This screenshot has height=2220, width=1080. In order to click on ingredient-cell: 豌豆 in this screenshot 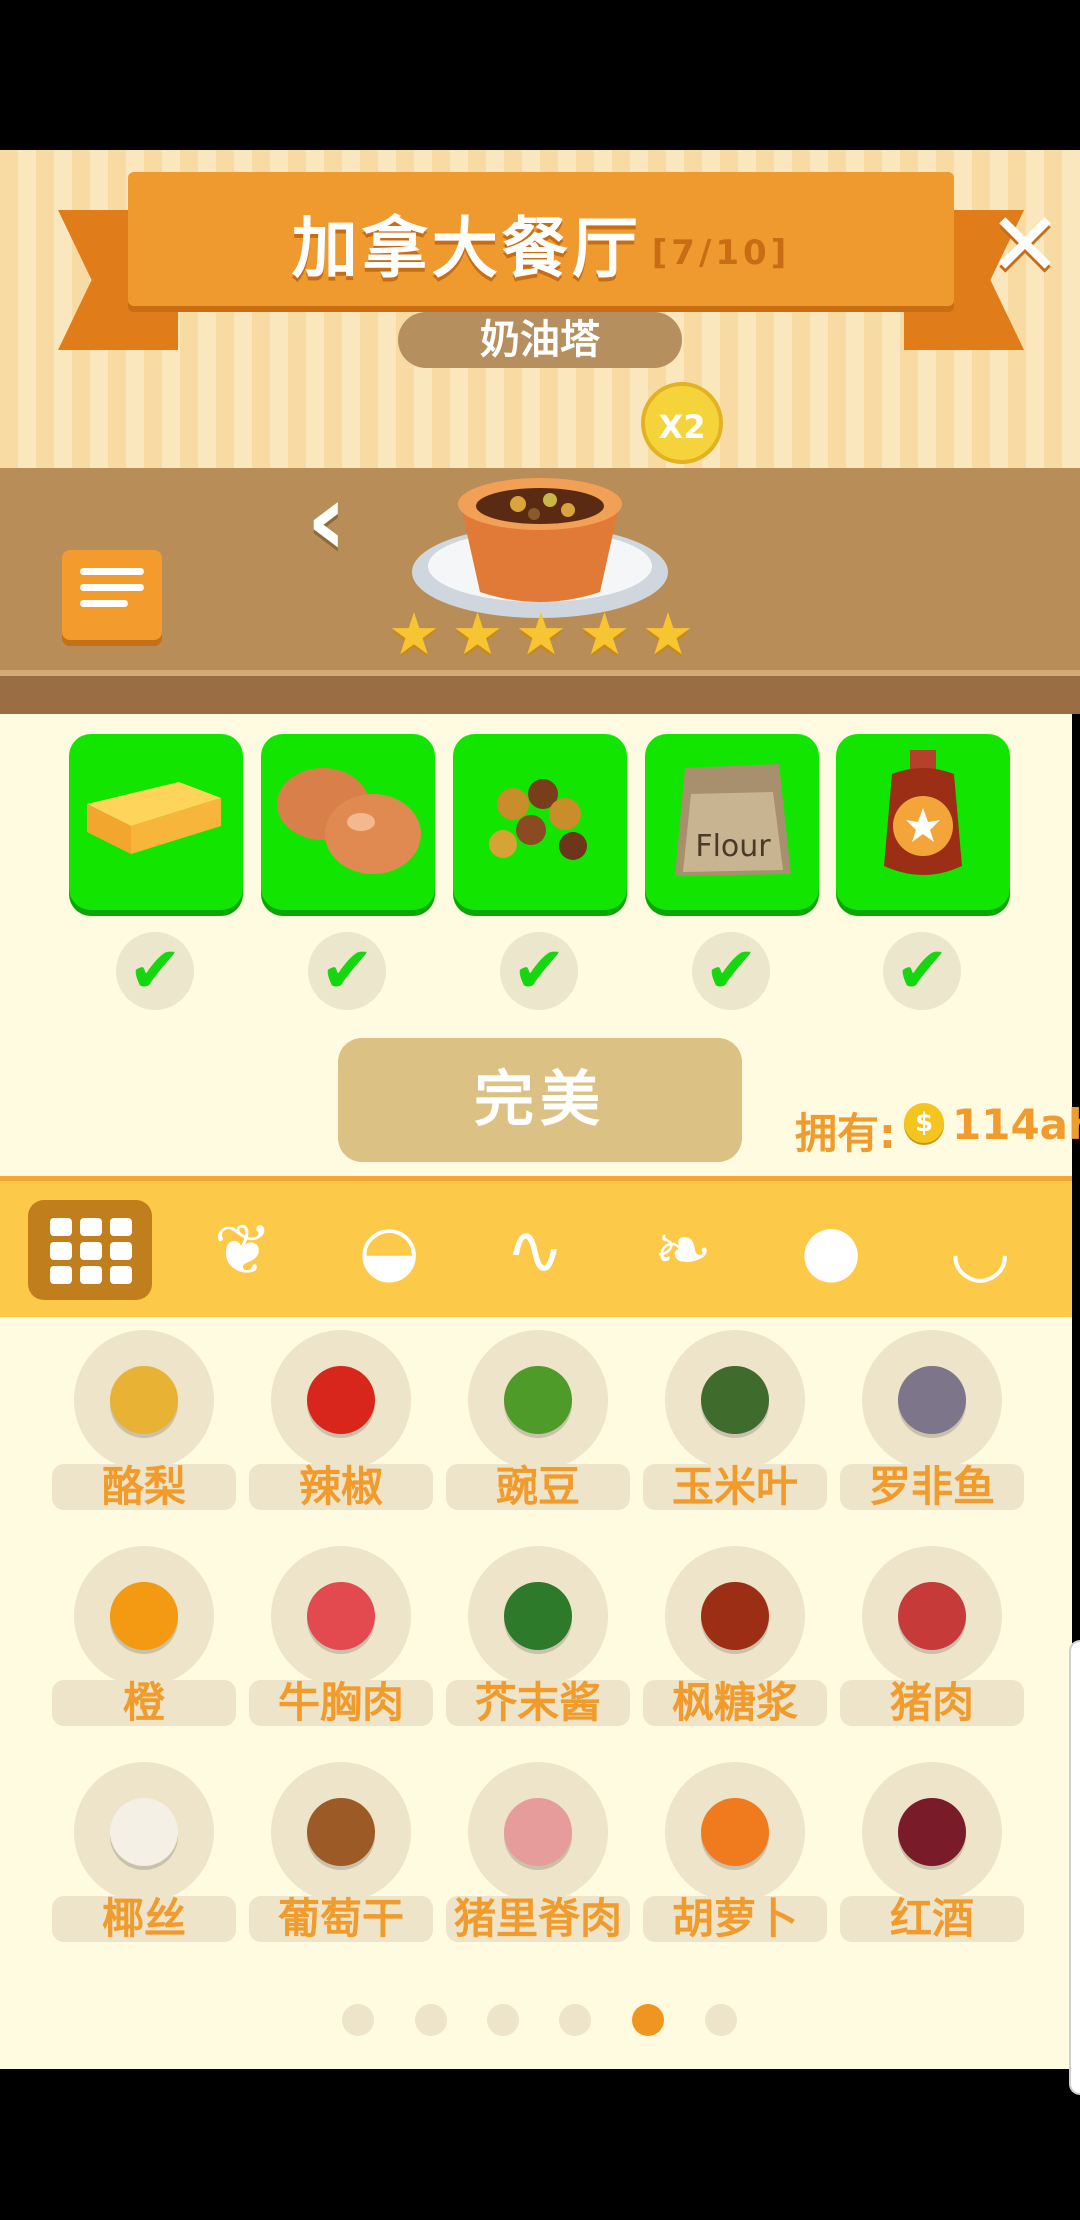, I will do `click(538, 1423)`.